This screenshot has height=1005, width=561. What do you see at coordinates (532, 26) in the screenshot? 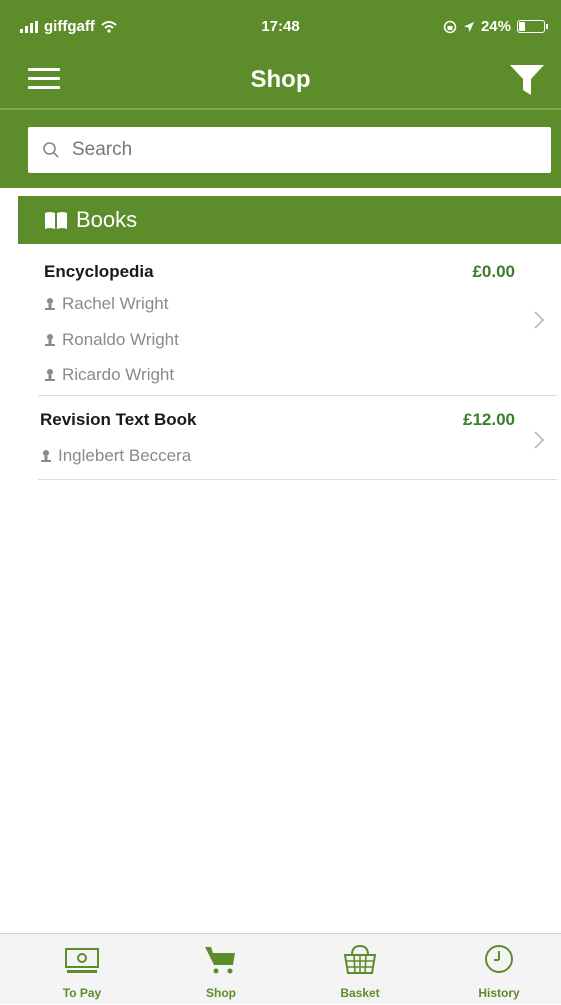
I see `battery-icon` at bounding box center [532, 26].